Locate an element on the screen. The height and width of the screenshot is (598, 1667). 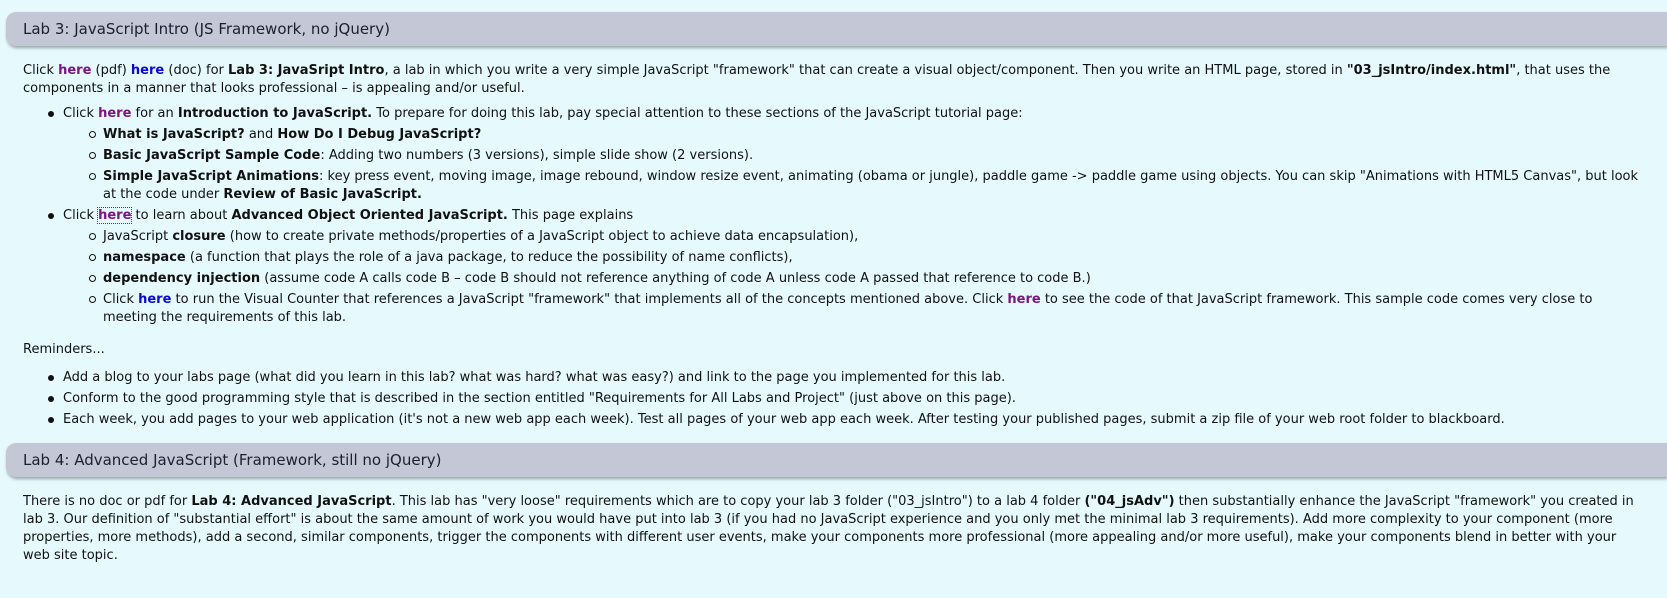
text: (pdf) is located at coordinates (111, 70).